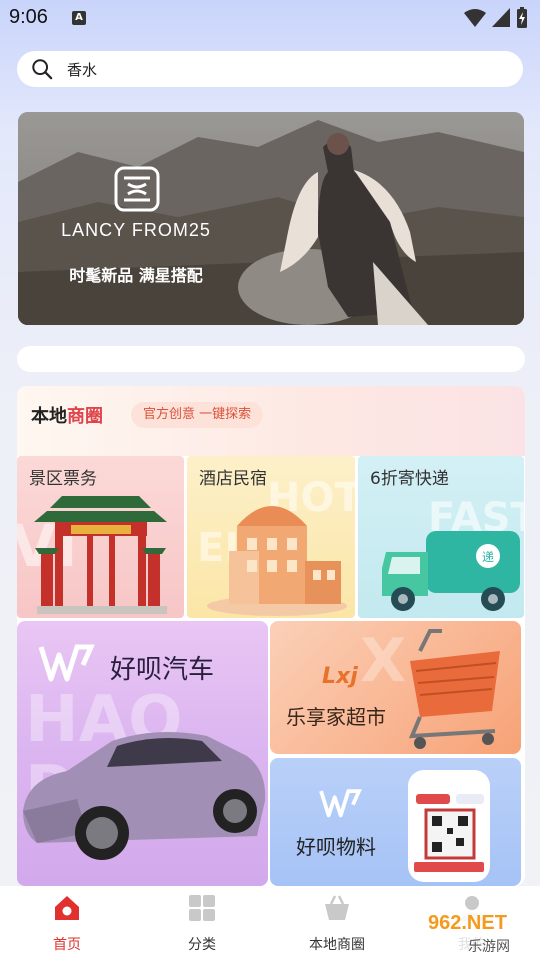 This screenshot has width=540, height=960. Describe the element at coordinates (49, 416) in the screenshot. I see `title-prefix: 本地` at that location.